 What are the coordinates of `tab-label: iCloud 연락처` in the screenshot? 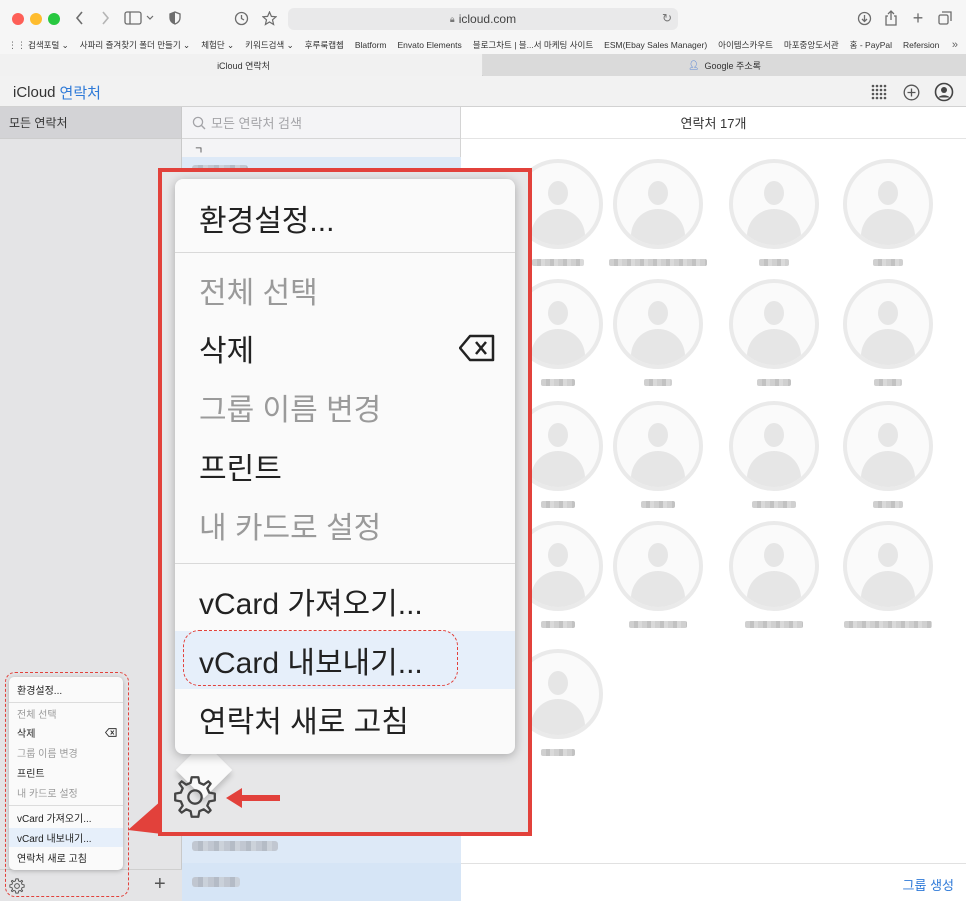 It's located at (243, 65).